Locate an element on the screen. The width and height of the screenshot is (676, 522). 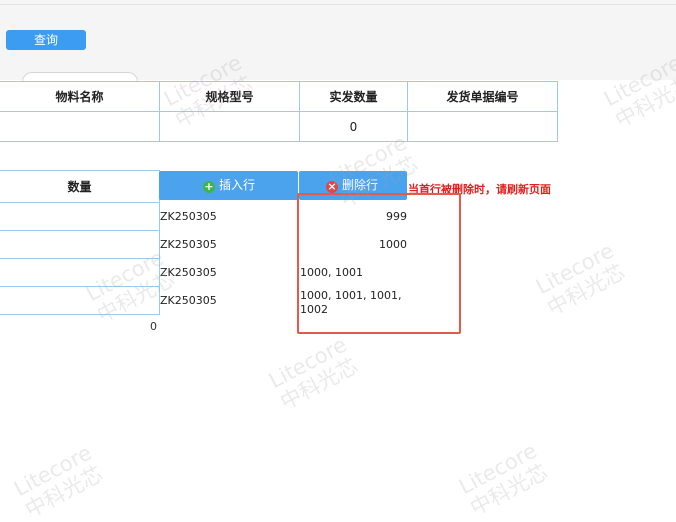
cell-spec-model is located at coordinates (229, 126).